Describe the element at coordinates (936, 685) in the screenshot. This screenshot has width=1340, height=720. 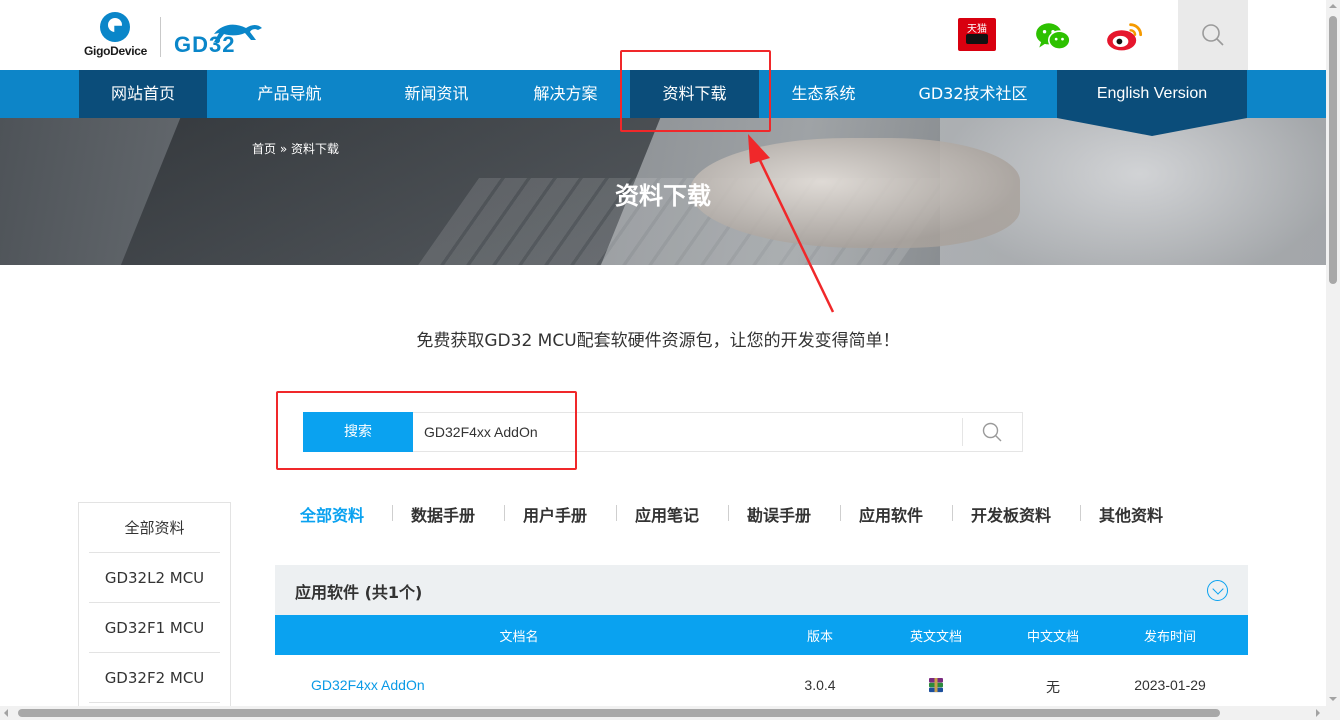
I see `rar-file-icon` at that location.